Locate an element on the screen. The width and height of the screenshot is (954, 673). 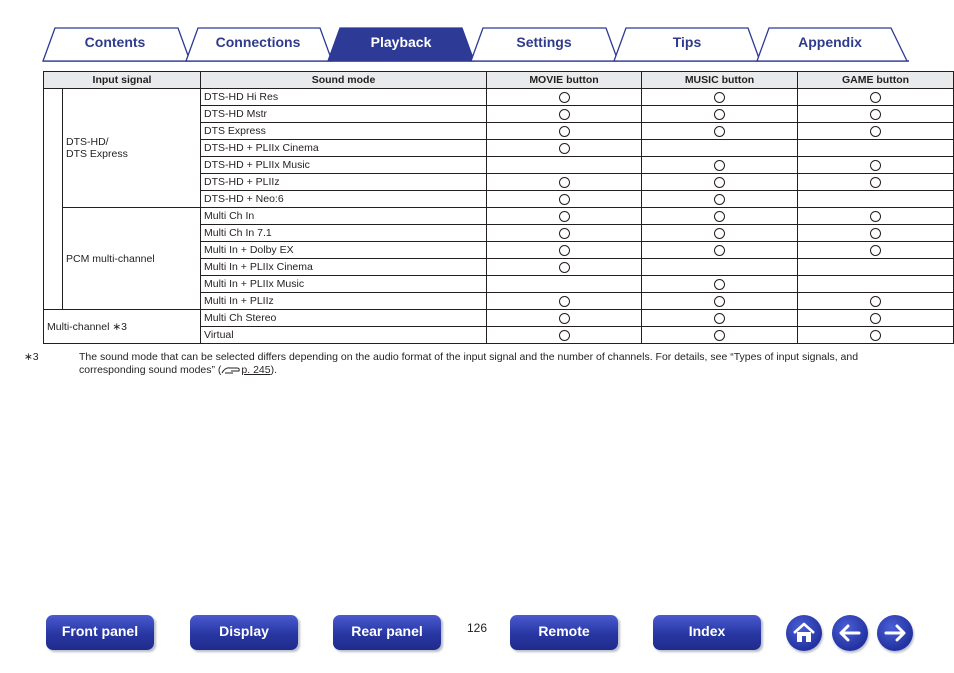
front-panel-button: Front panel is located at coordinates (100, 632).